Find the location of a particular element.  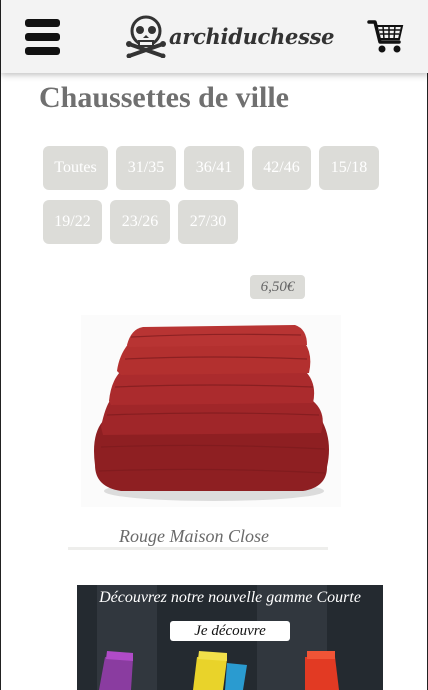

shopping-cart-icon is located at coordinates (385, 36).